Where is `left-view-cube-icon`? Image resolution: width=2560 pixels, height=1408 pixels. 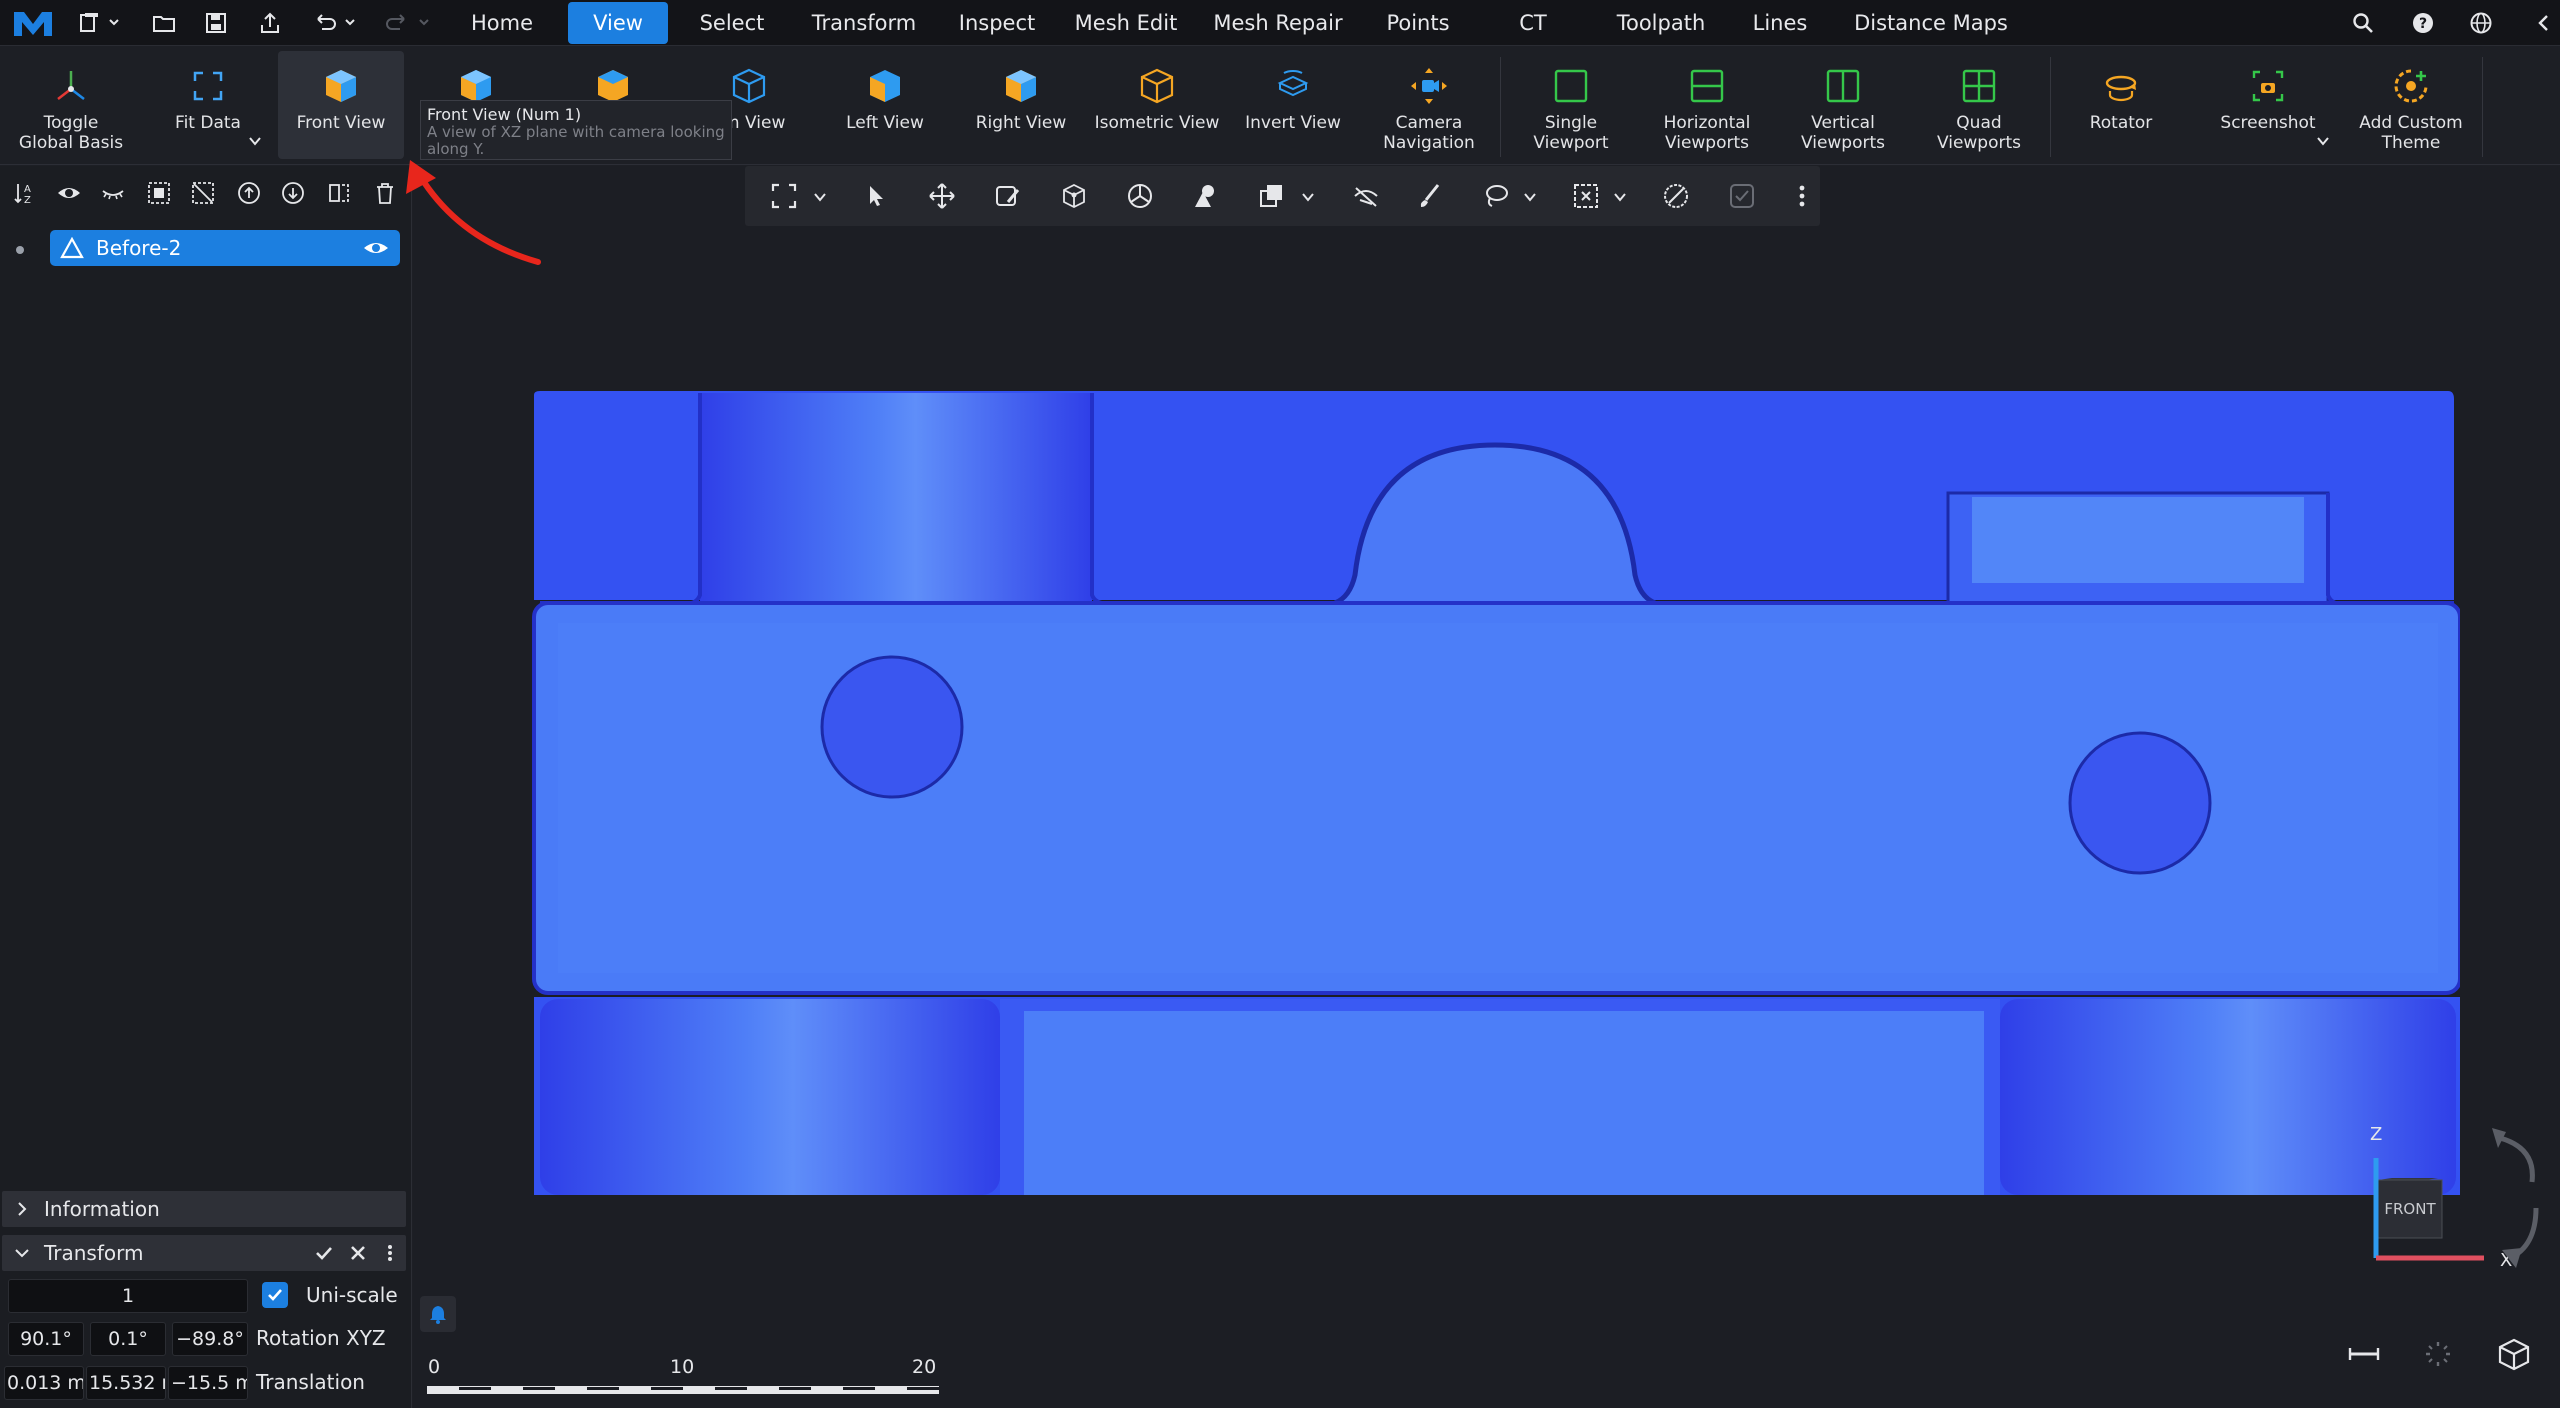
left-view-cube-icon is located at coordinates (885, 86).